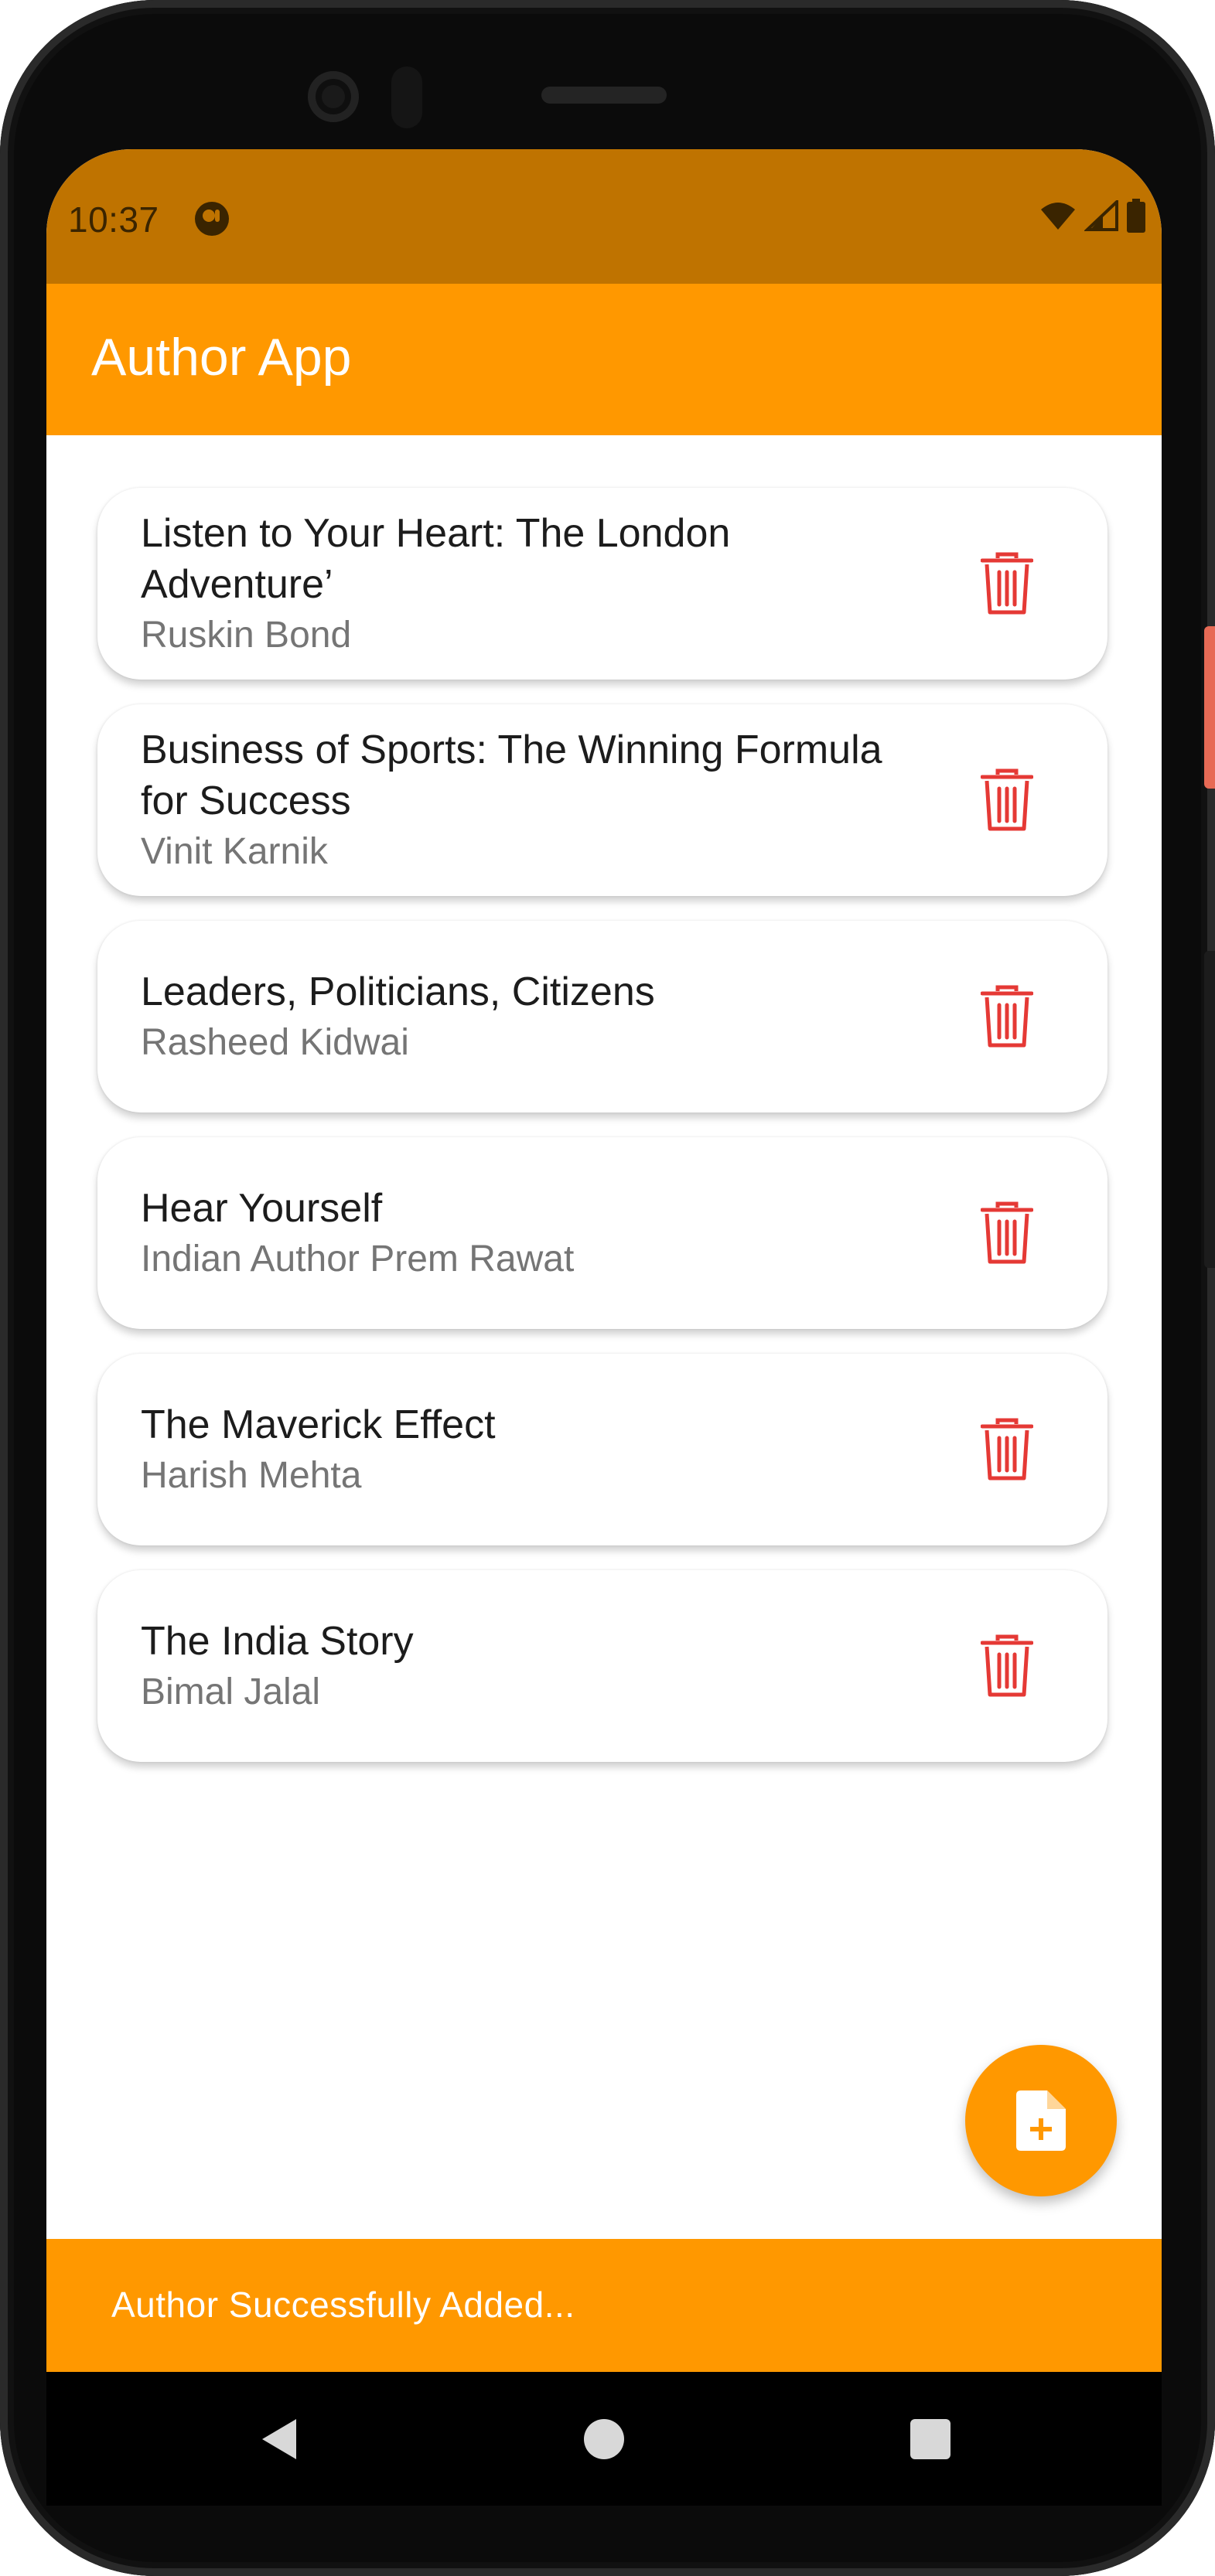 This screenshot has height=2576, width=1215. Describe the element at coordinates (318, 1424) in the screenshot. I see `book-title: The Maverick Effect` at that location.